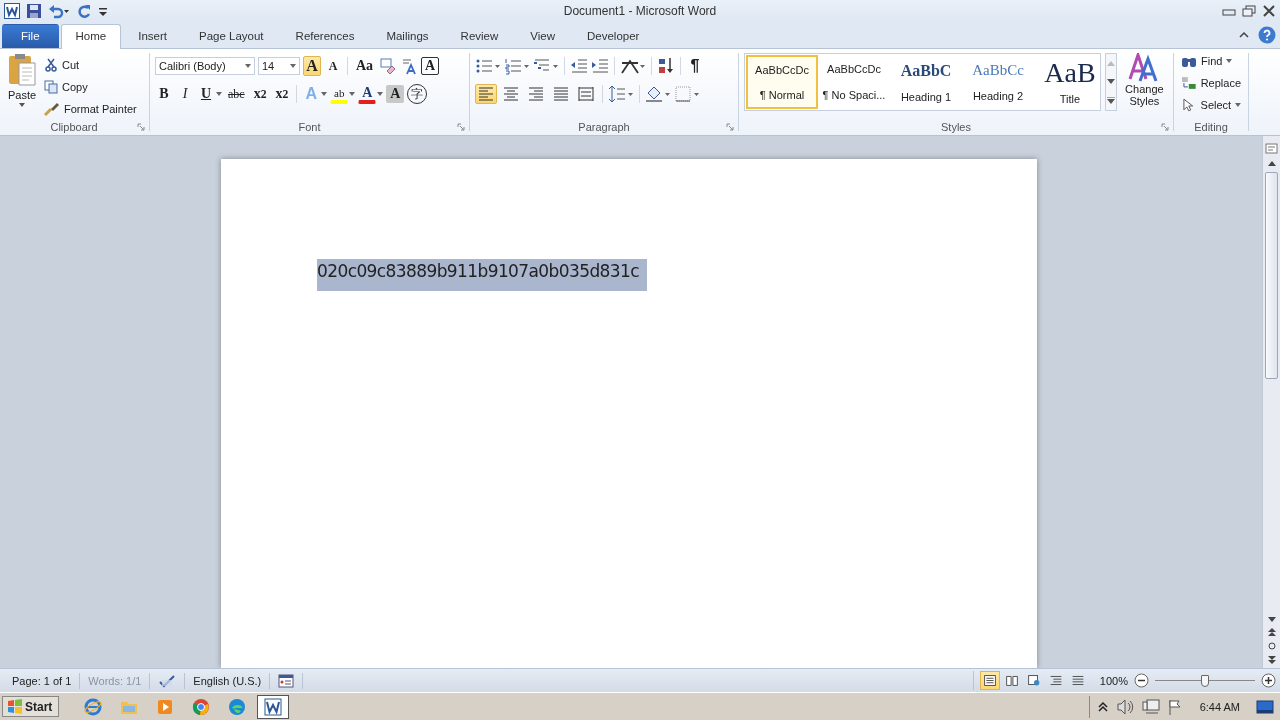 This screenshot has width=1280, height=720. What do you see at coordinates (365, 66) in the screenshot?
I see `change-case-button: Aa` at bounding box center [365, 66].